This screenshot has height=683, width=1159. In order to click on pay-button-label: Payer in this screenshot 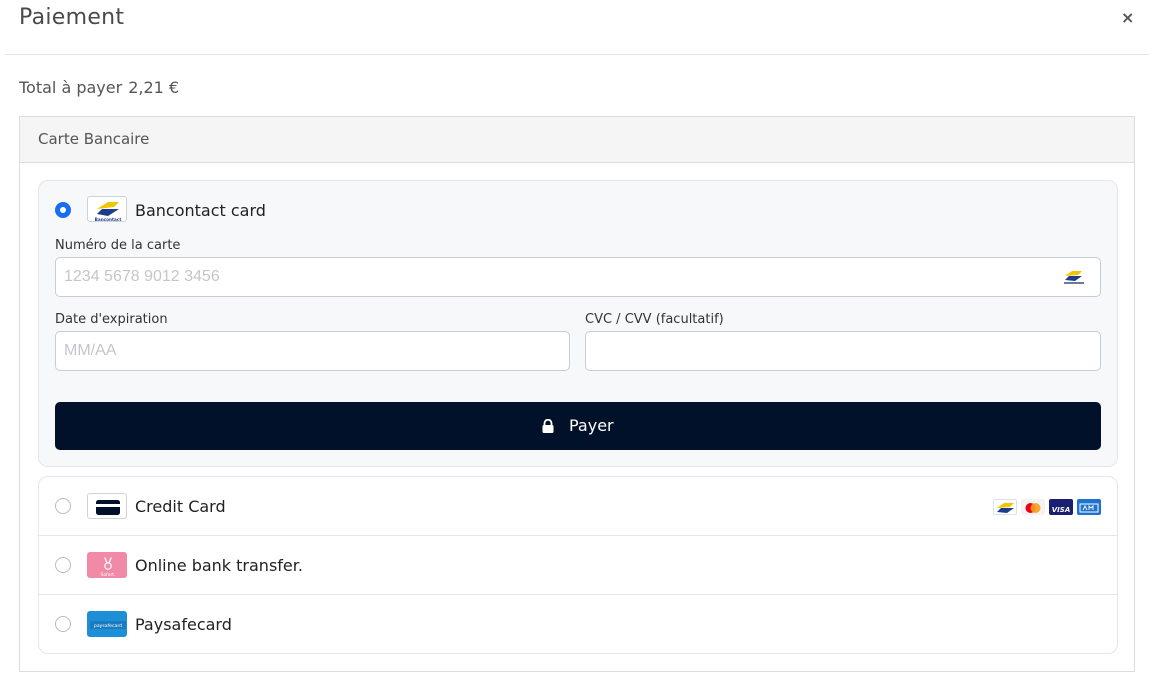, I will do `click(591, 425)`.